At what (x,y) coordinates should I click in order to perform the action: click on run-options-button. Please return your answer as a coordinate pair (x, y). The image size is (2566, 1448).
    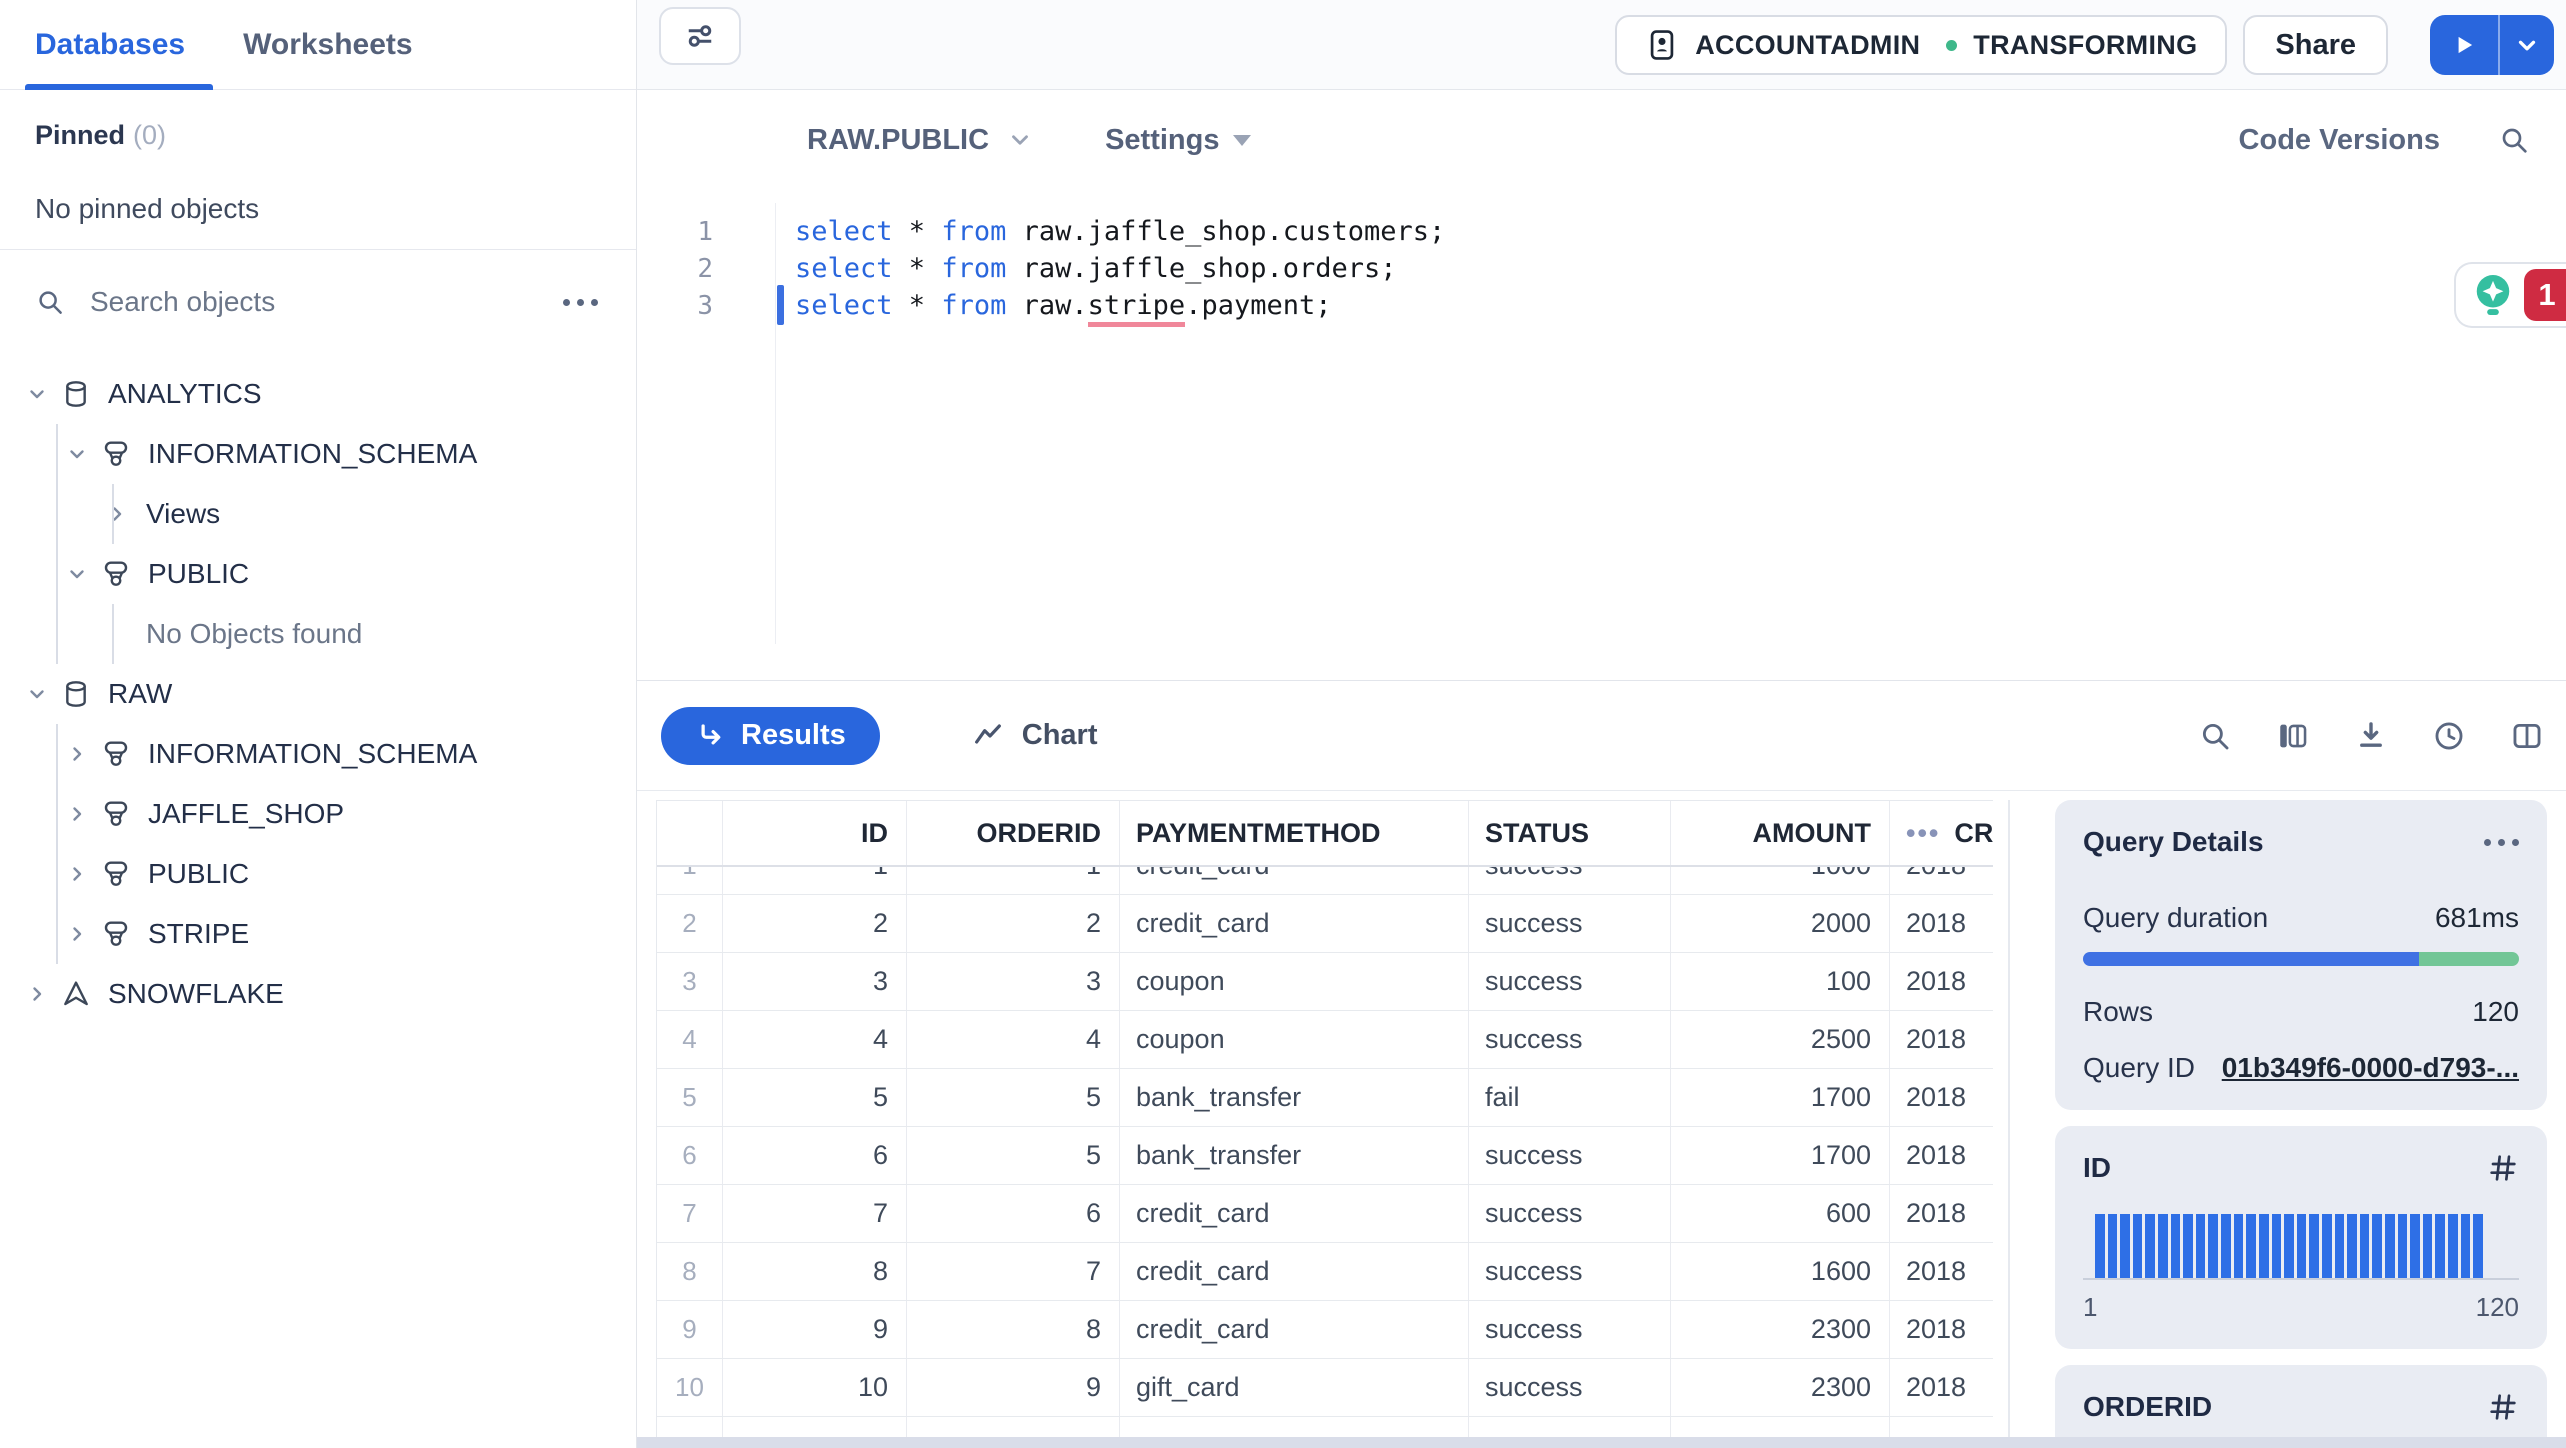
    Looking at the image, I should click on (2527, 45).